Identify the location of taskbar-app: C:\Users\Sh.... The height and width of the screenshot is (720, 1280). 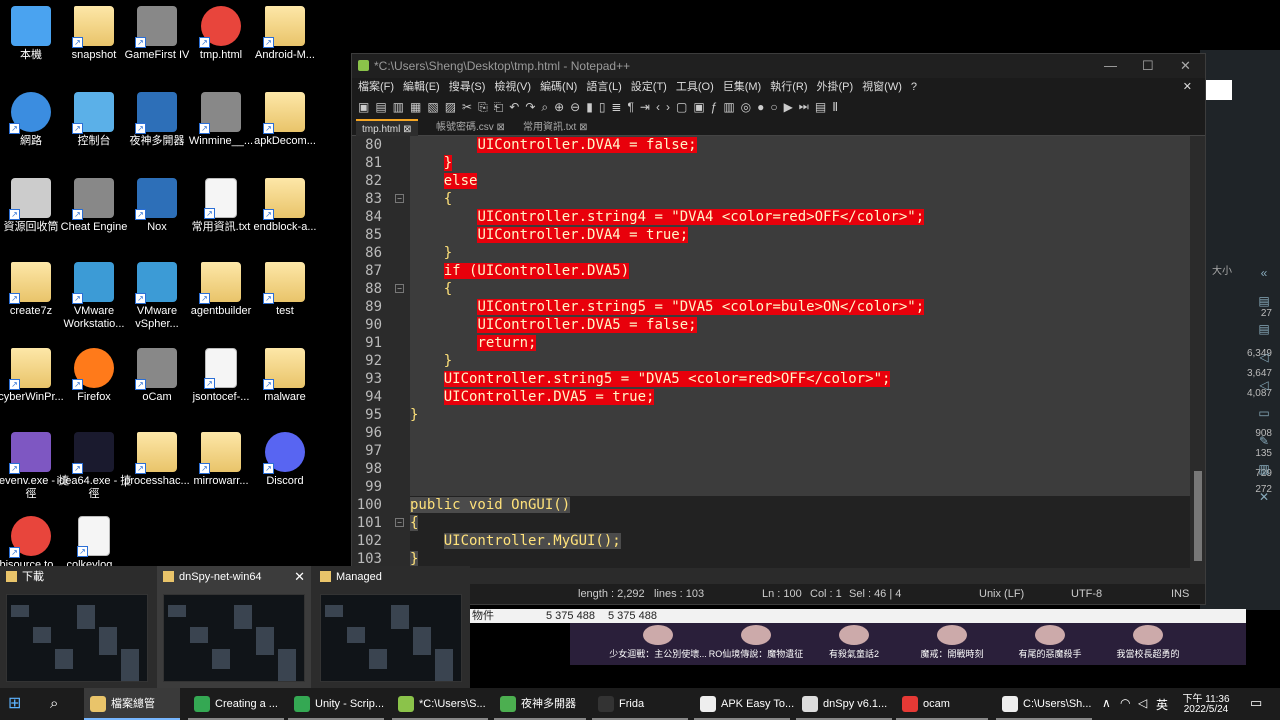
(1044, 704).